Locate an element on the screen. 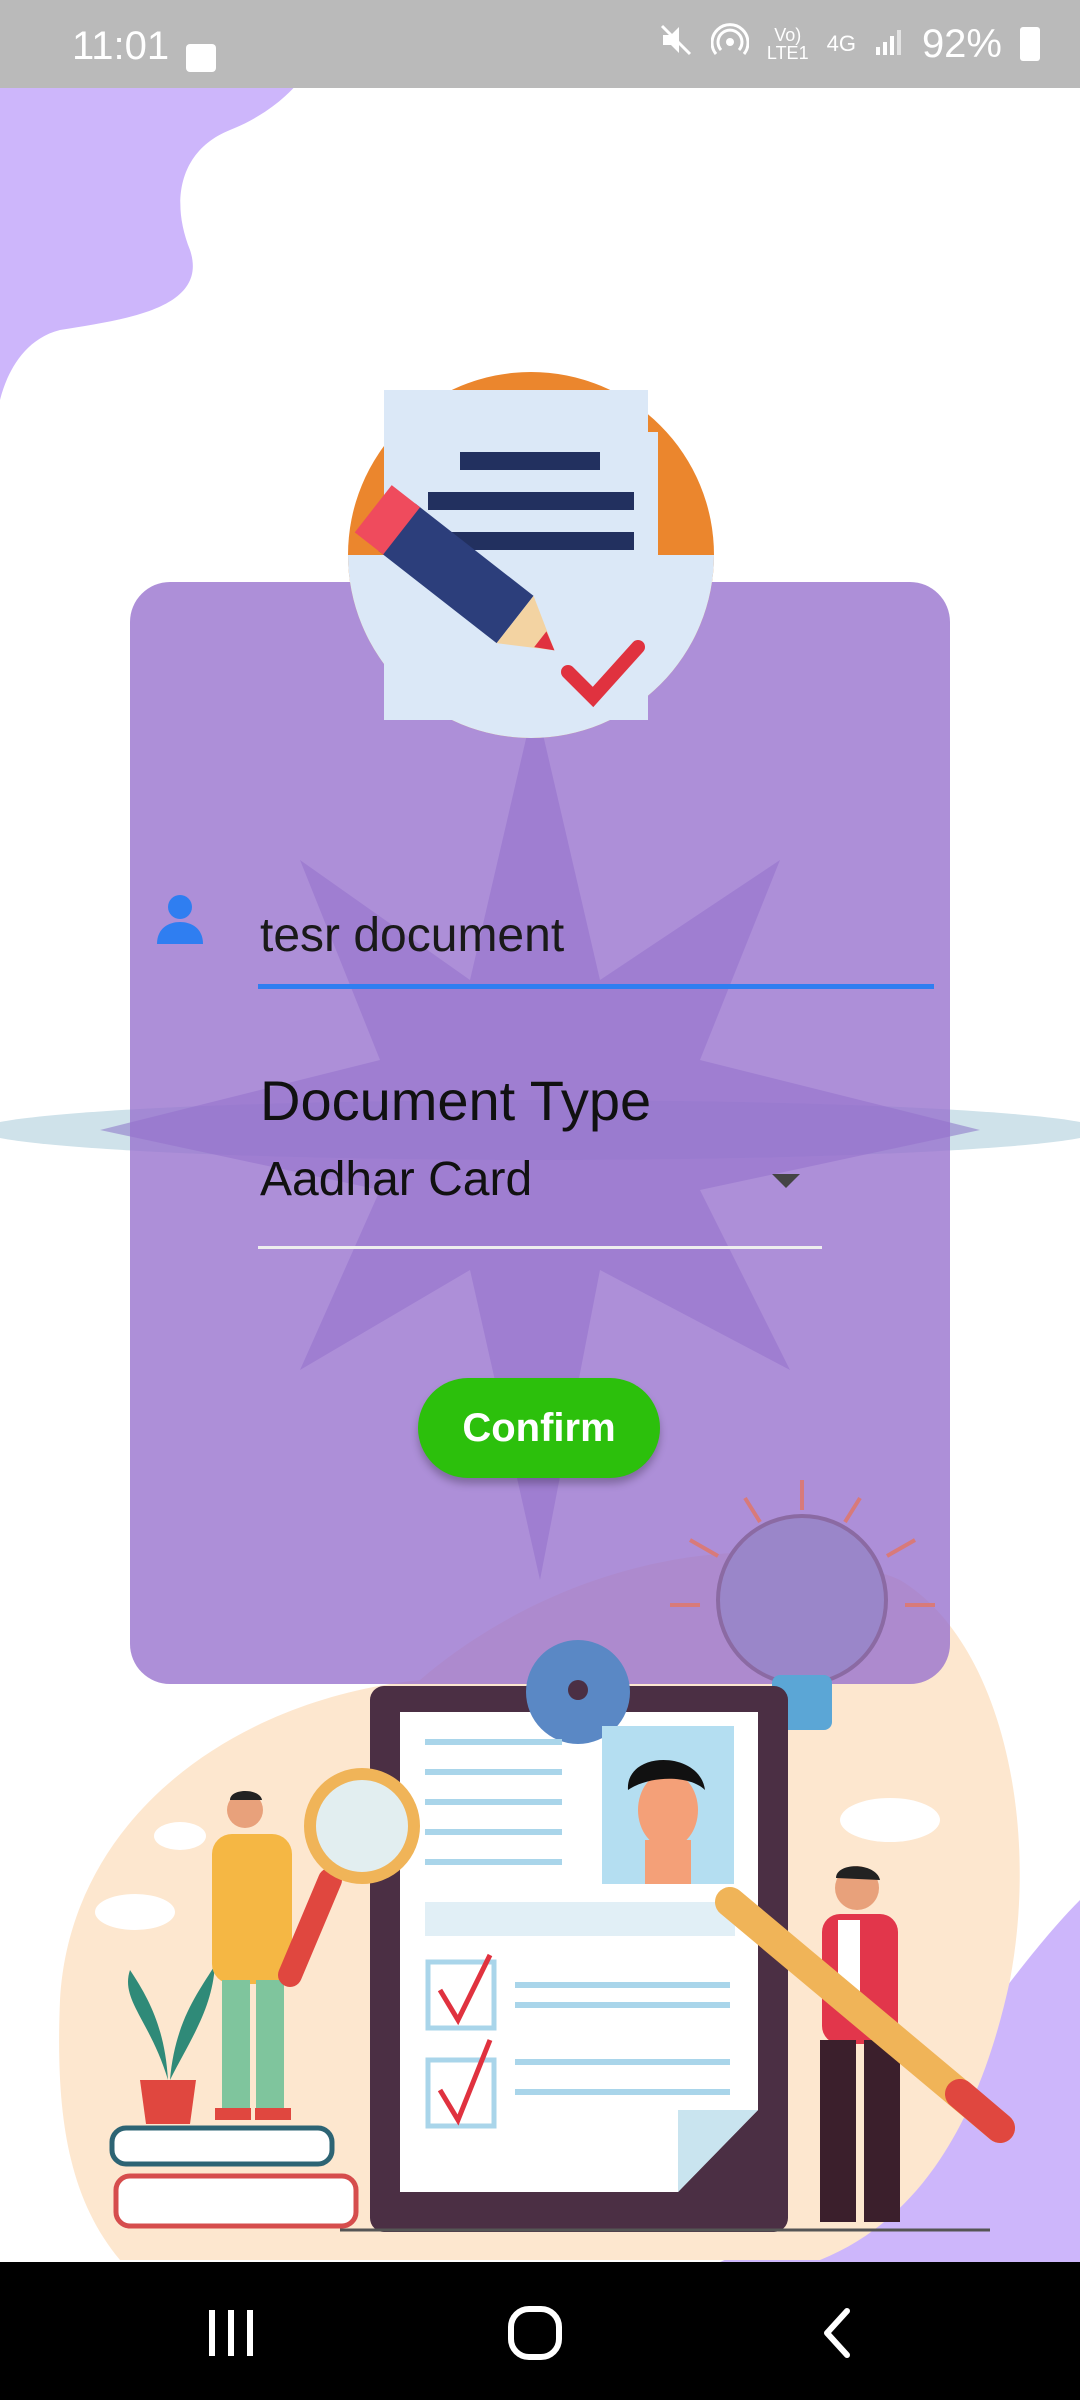  home-button is located at coordinates (535, 2333).